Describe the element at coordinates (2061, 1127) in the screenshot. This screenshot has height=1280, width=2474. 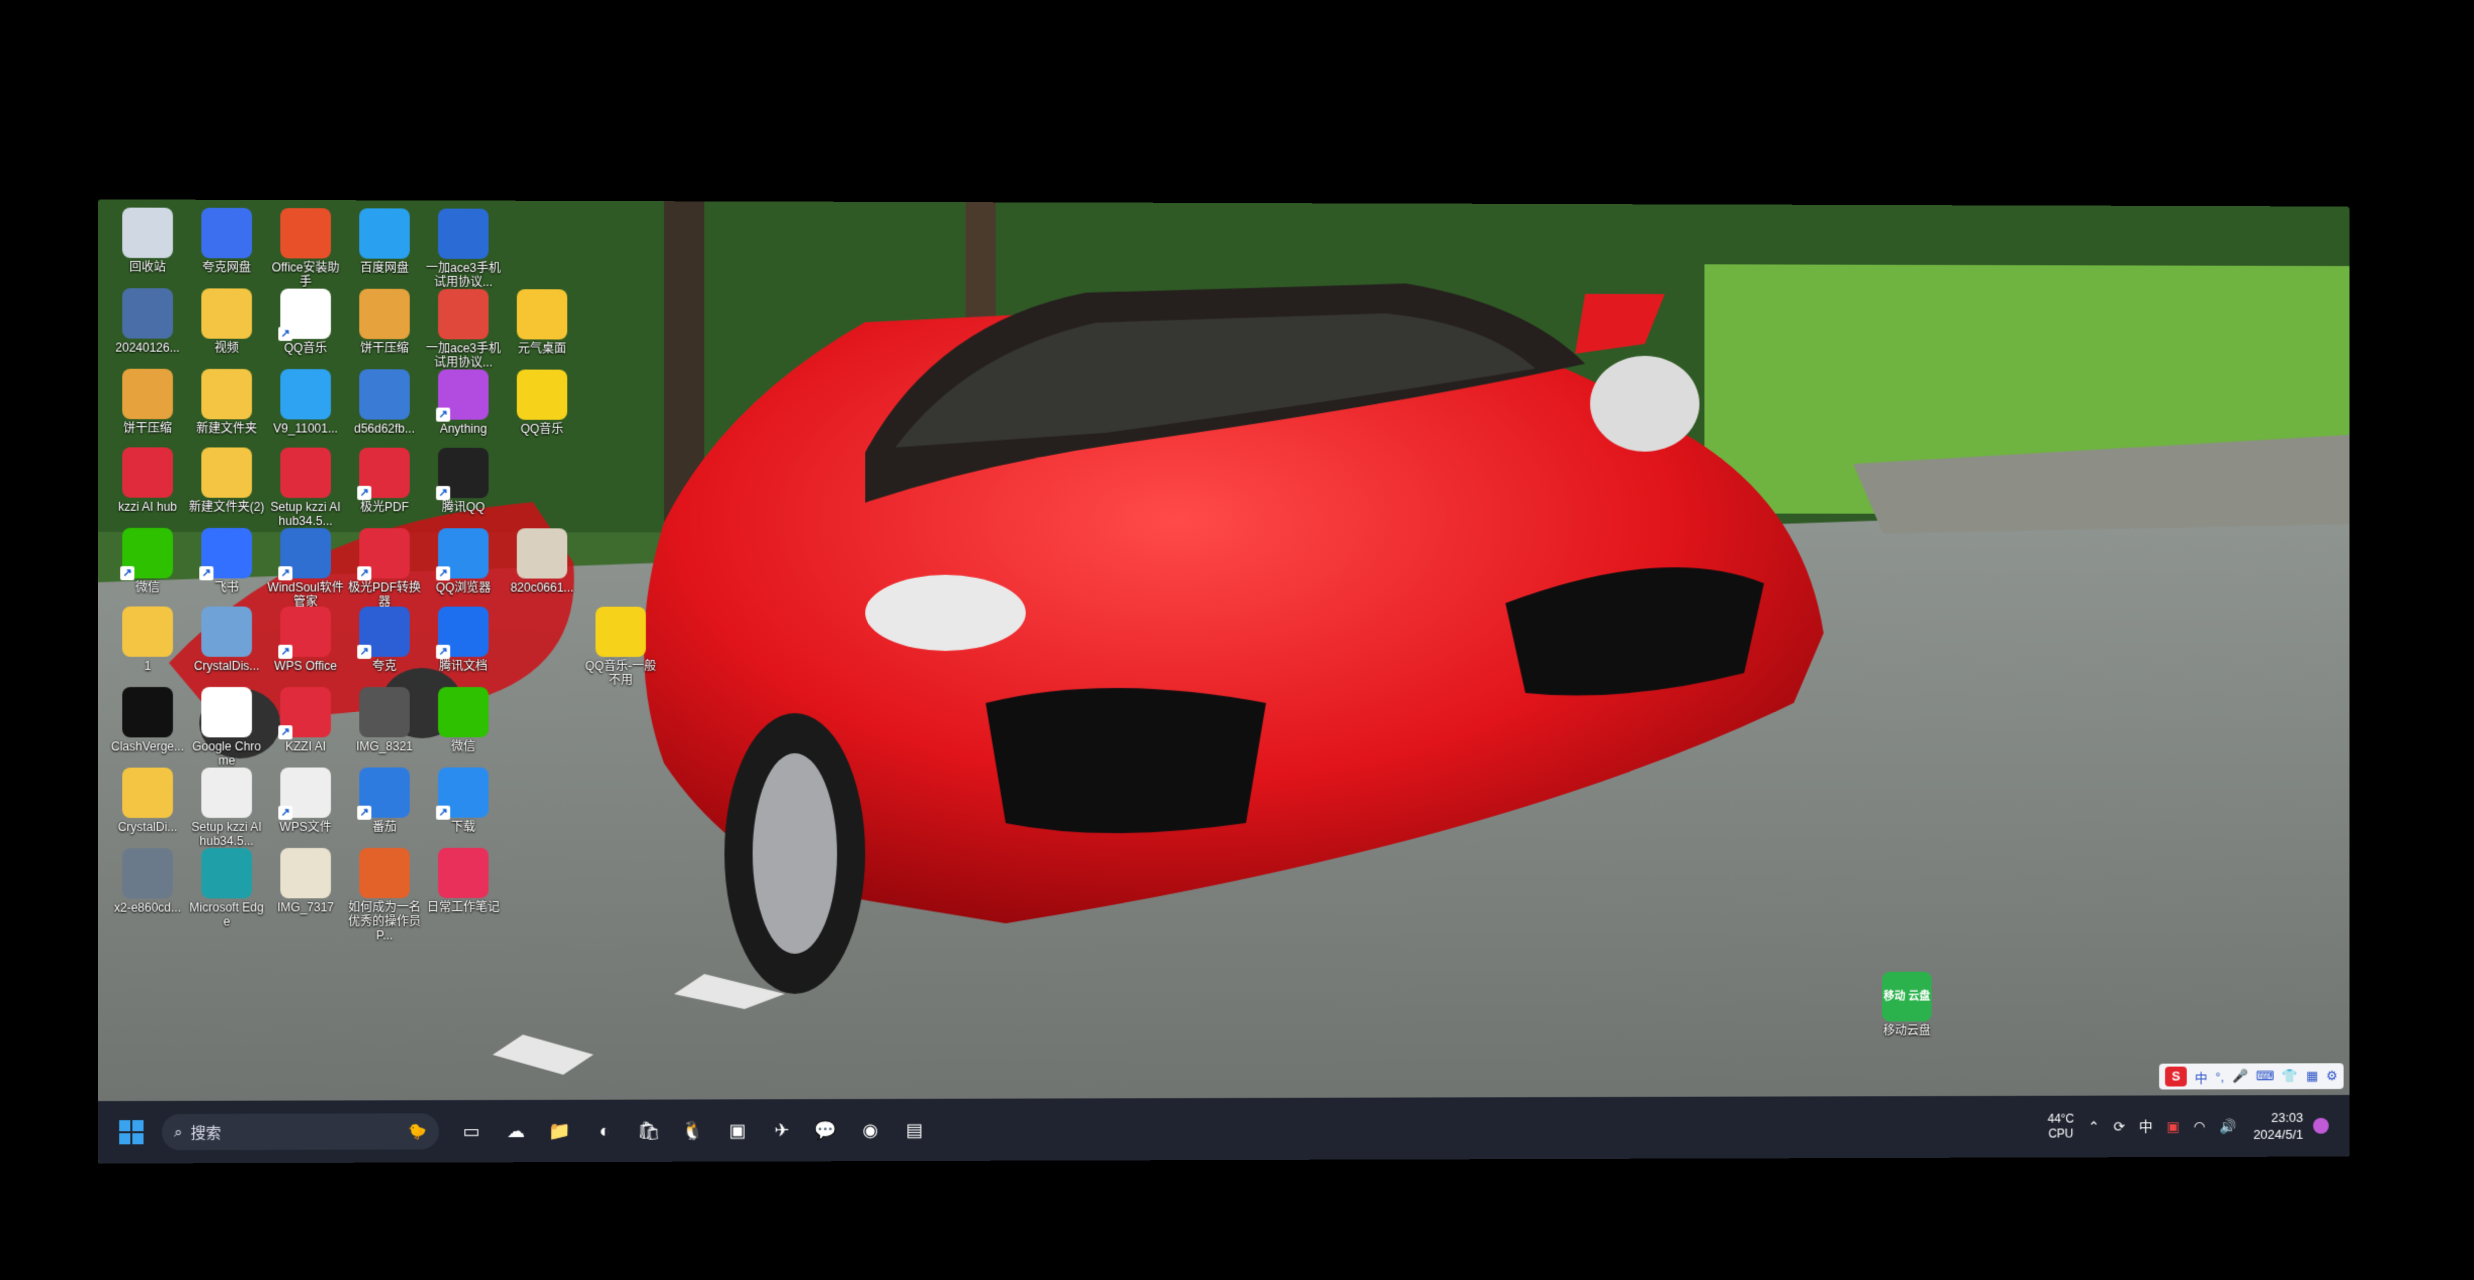
I see `cpu-temperature: 44°C CPU` at that location.